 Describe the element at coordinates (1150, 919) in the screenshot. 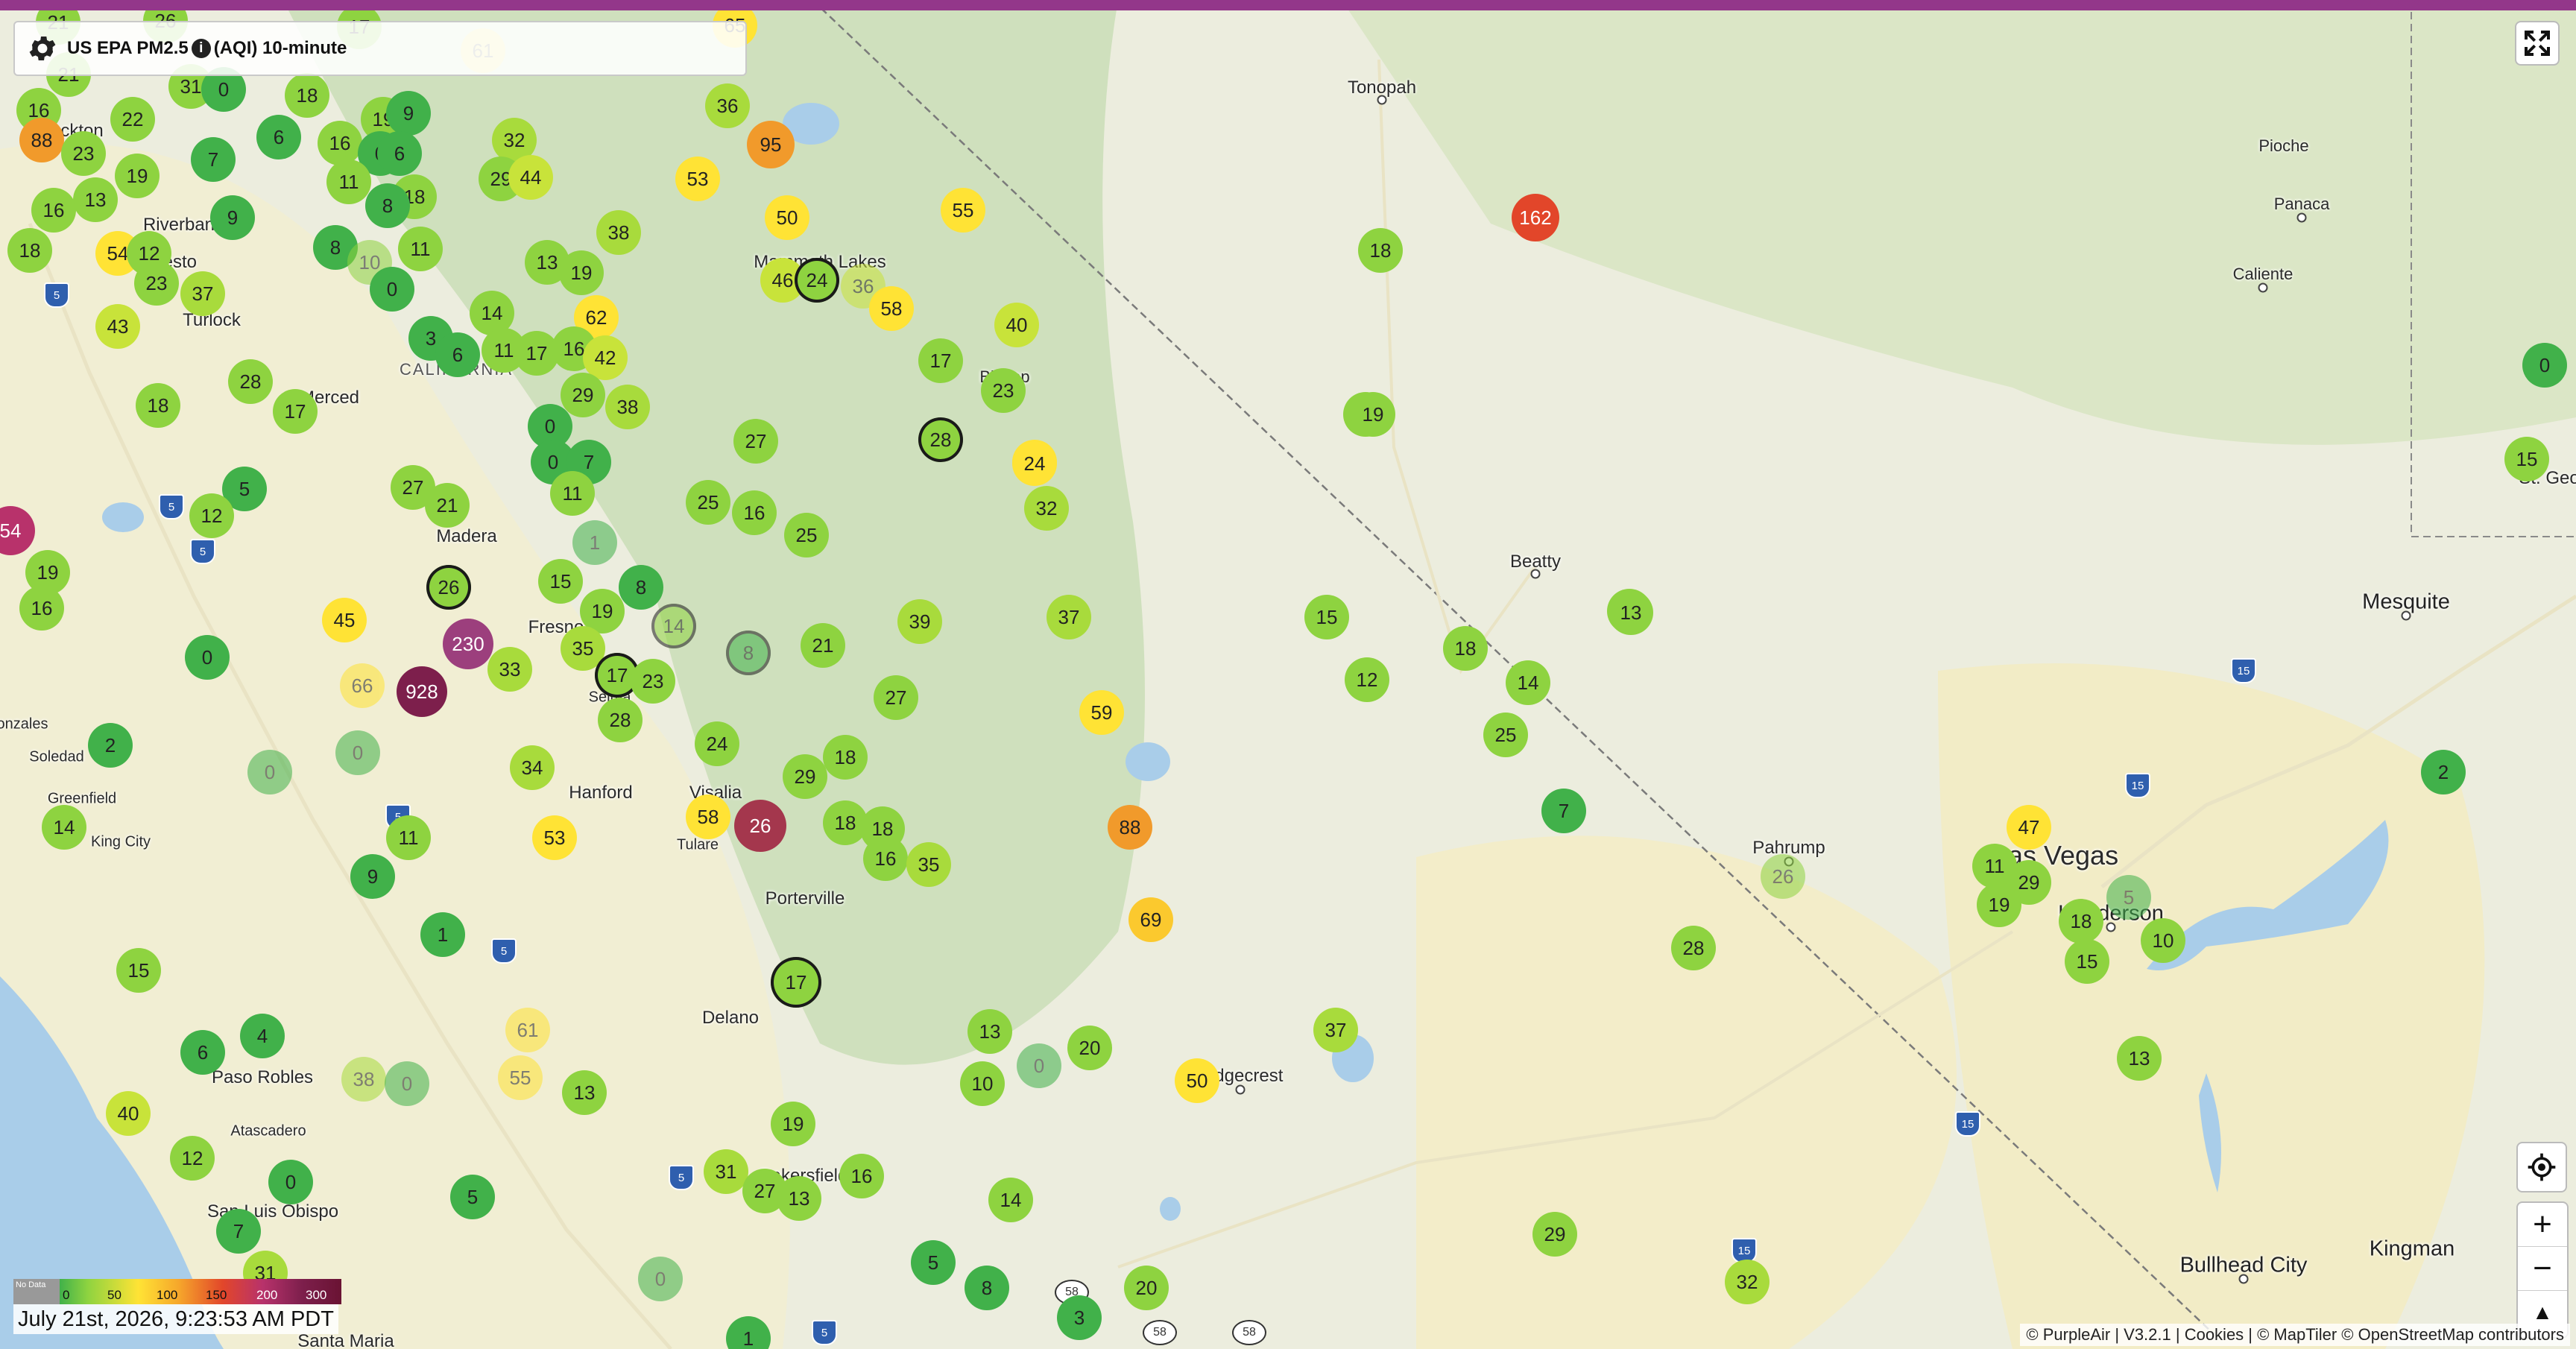

I see `sensor-marker: 69` at that location.